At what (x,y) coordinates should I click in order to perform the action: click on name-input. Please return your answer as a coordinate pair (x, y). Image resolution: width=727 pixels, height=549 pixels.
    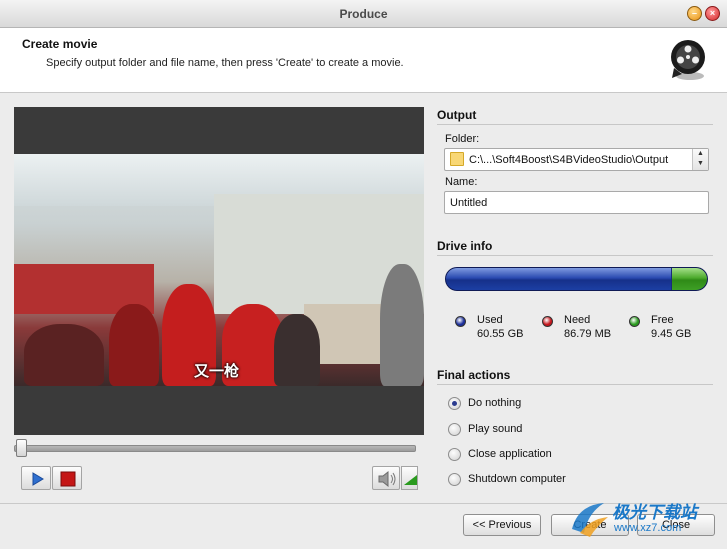
    Looking at the image, I should click on (576, 202).